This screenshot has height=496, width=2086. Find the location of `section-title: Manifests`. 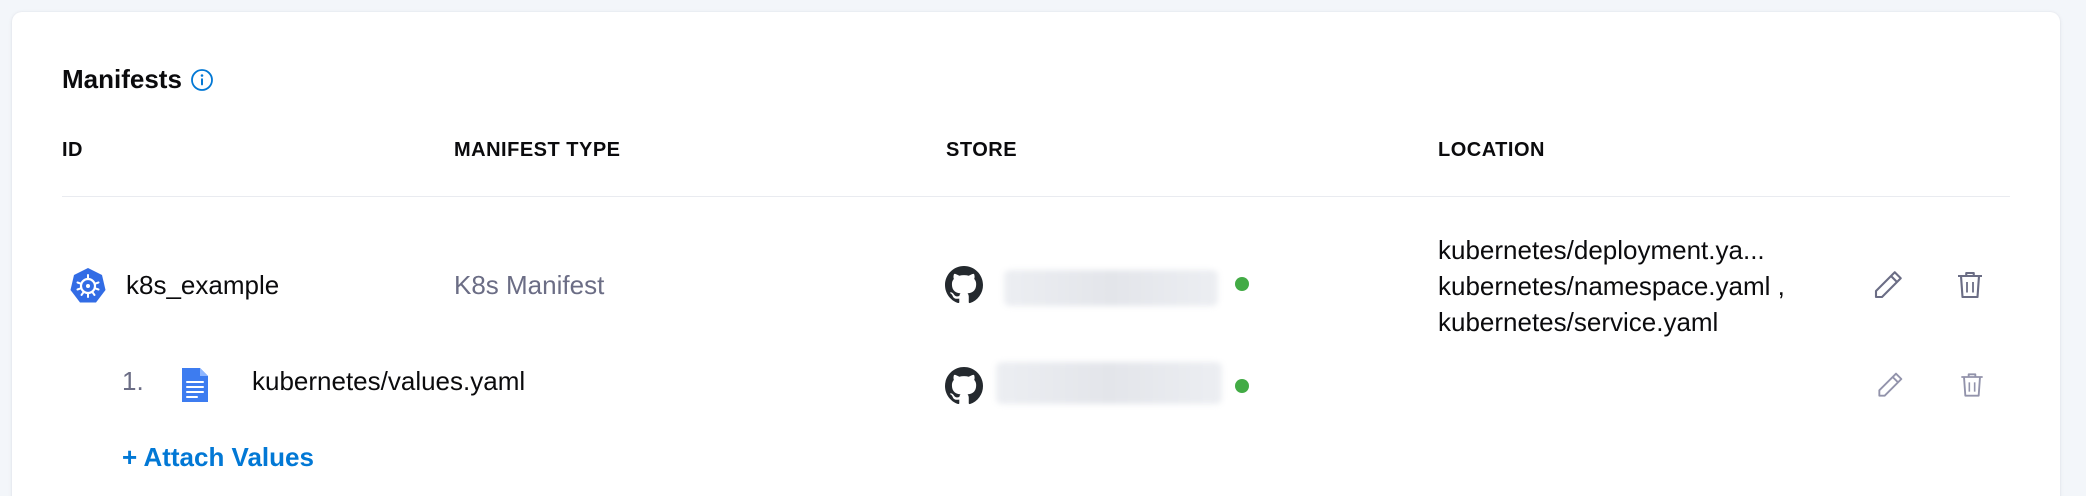

section-title: Manifests is located at coordinates (138, 79).